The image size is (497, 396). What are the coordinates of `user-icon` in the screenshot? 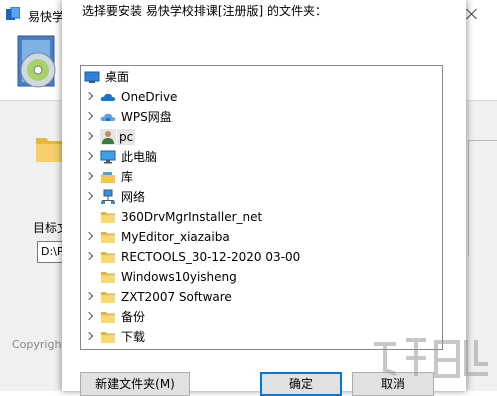 It's located at (108, 137).